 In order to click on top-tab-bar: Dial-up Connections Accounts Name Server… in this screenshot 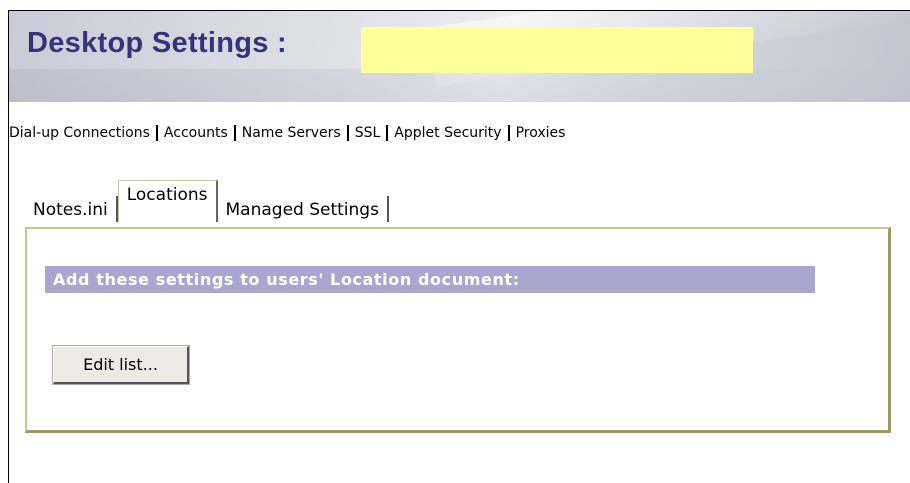, I will do `click(290, 133)`.